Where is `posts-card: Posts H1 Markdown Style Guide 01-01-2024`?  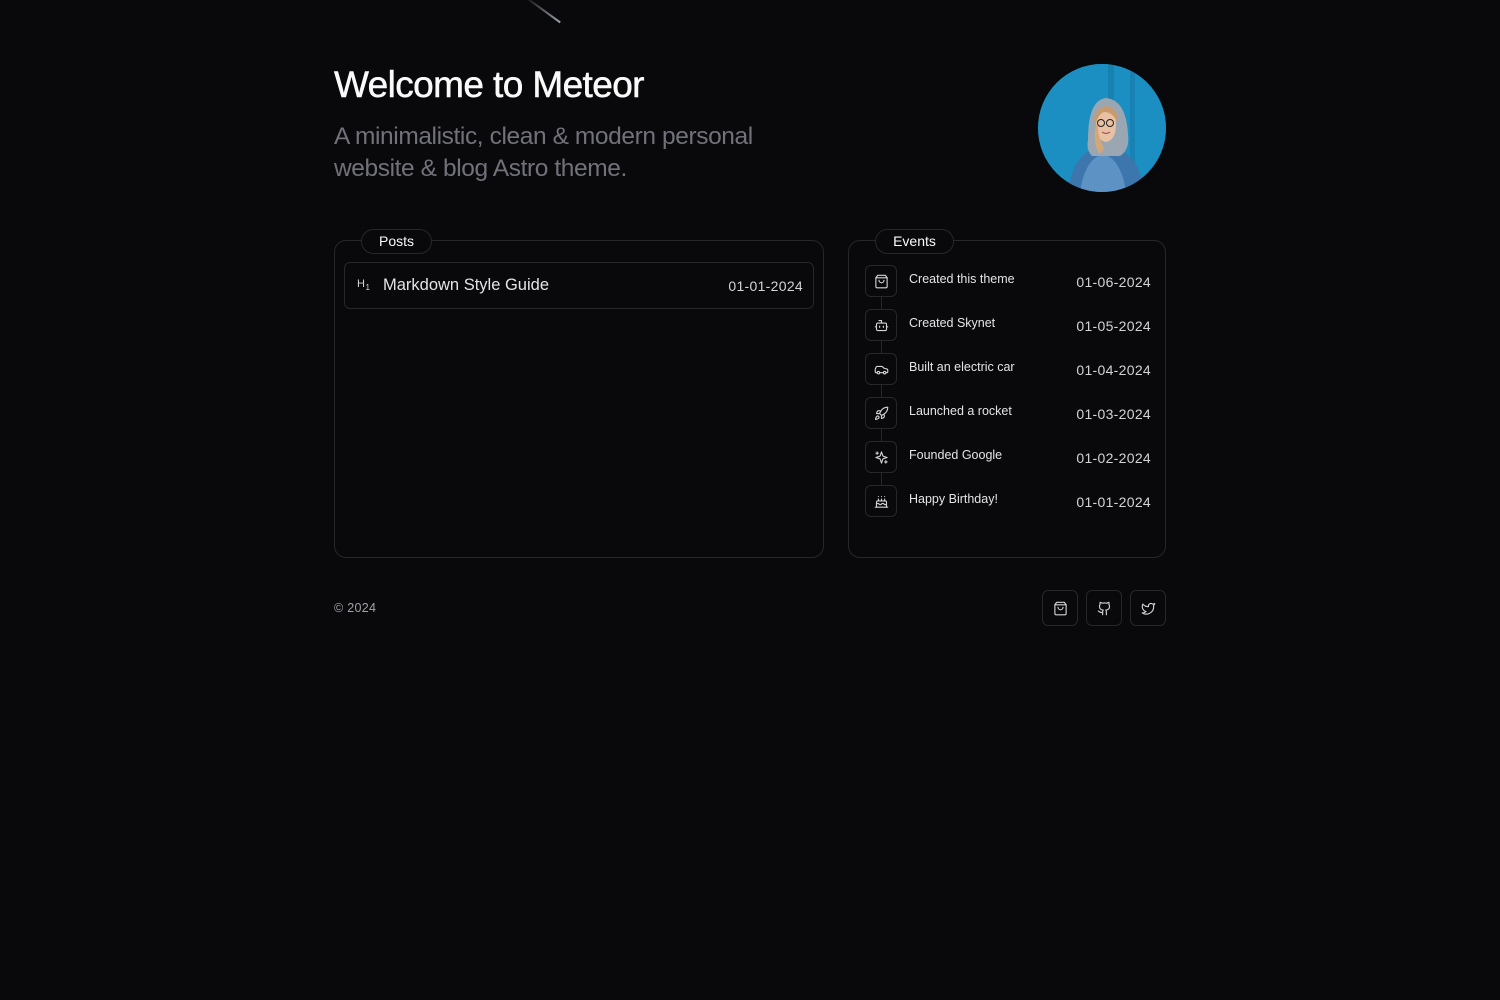 posts-card: Posts H1 Markdown Style Guide 01-01-2024 is located at coordinates (579, 393).